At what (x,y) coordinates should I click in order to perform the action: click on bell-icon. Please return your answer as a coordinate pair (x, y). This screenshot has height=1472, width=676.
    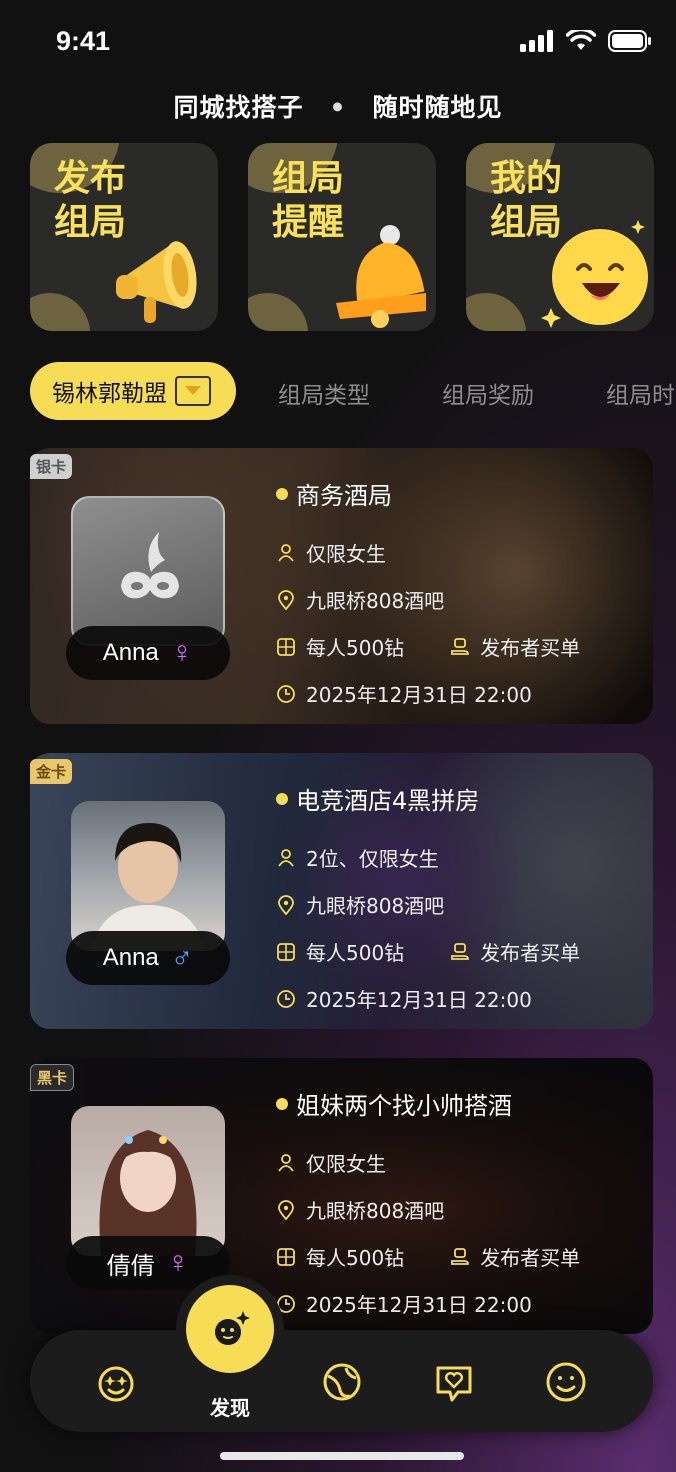
    Looking at the image, I should click on (381, 276).